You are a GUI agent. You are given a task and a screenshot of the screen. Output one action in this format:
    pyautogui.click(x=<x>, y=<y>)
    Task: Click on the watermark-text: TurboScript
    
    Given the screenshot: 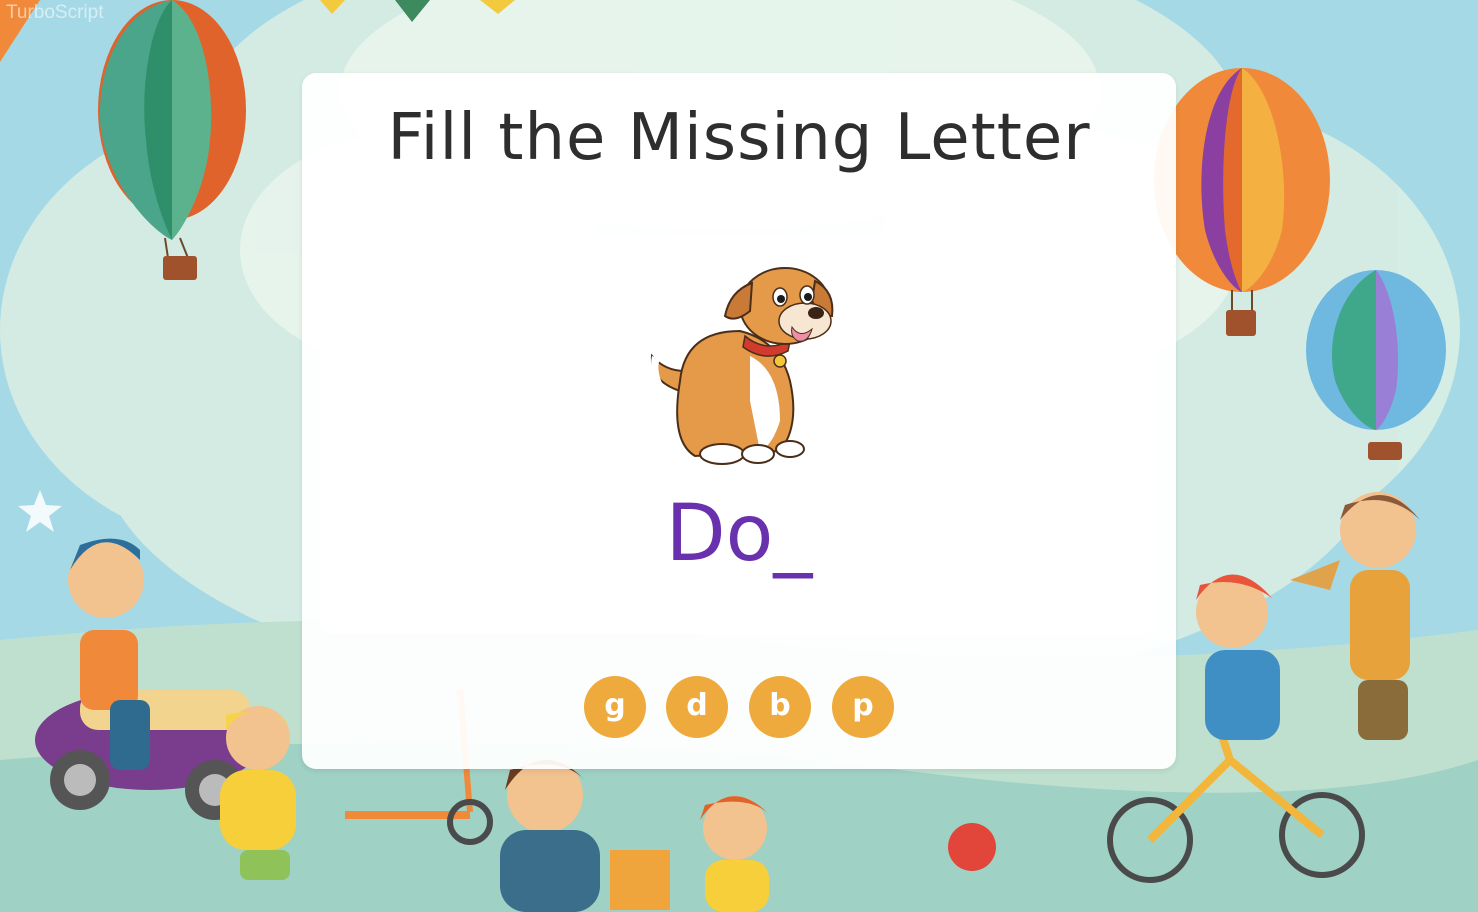 What is the action you would take?
    pyautogui.click(x=55, y=12)
    